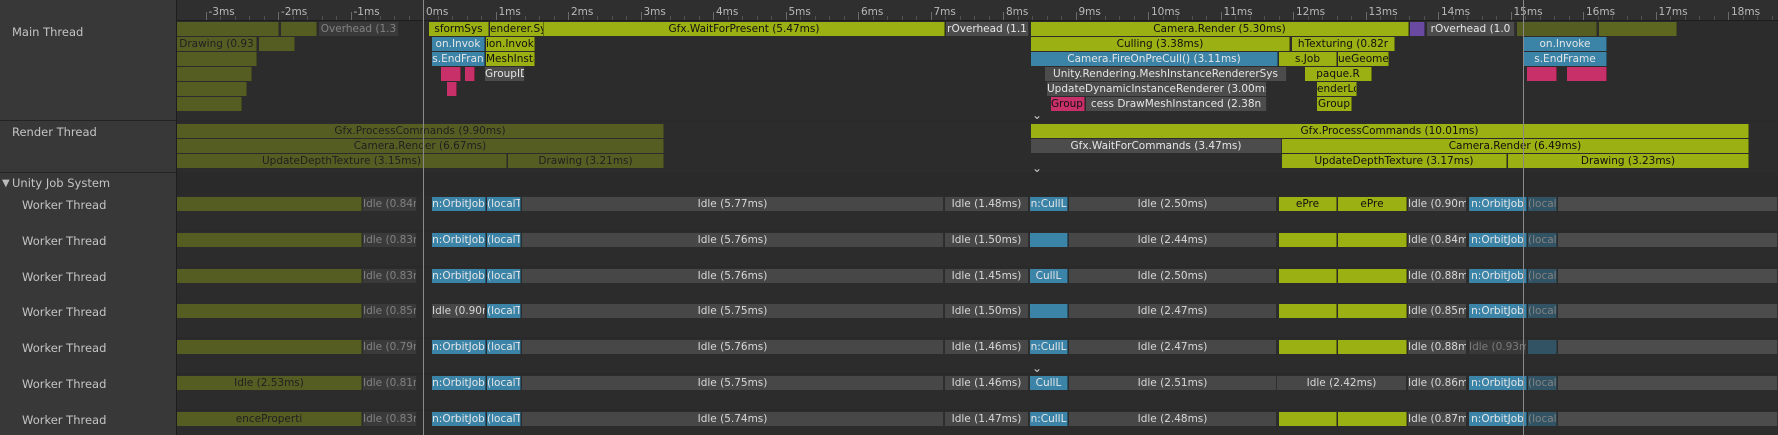 The image size is (1778, 435). Describe the element at coordinates (733, 276) in the screenshot. I see `idle-sample: Idle (5.76ms)` at that location.